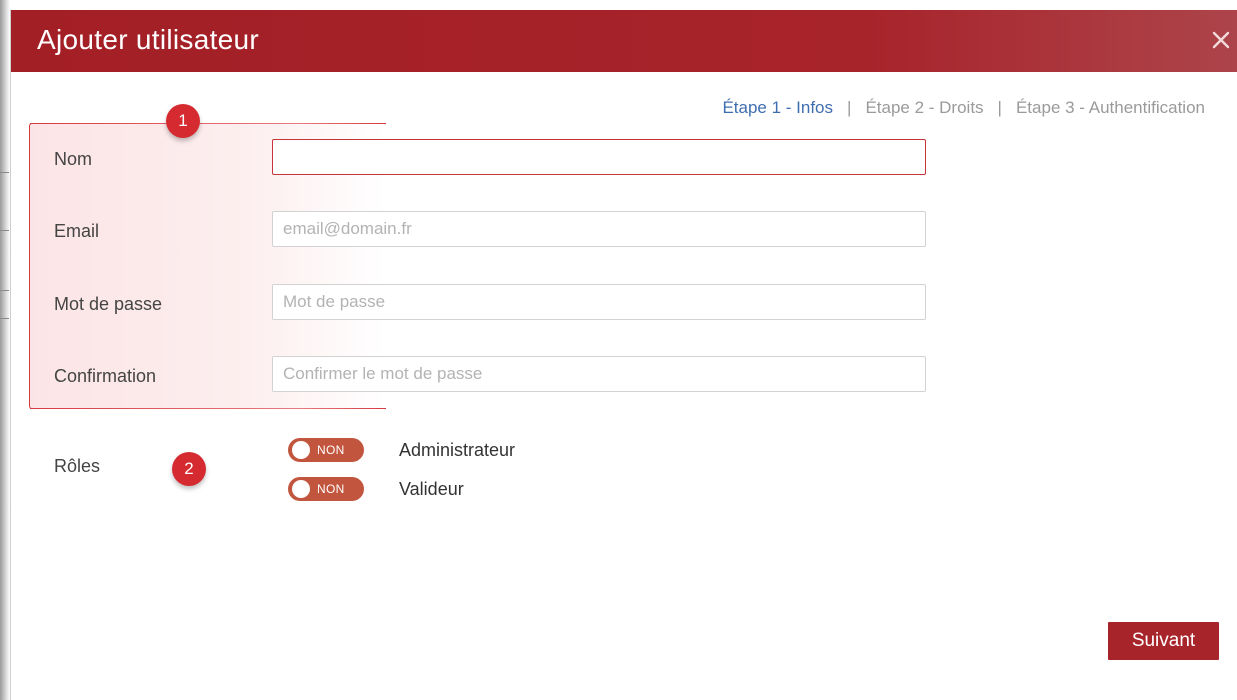 The height and width of the screenshot is (700, 1237). Describe the element at coordinates (777, 107) in the screenshot. I see `step-1-infos: Étape 1 - Infos` at that location.